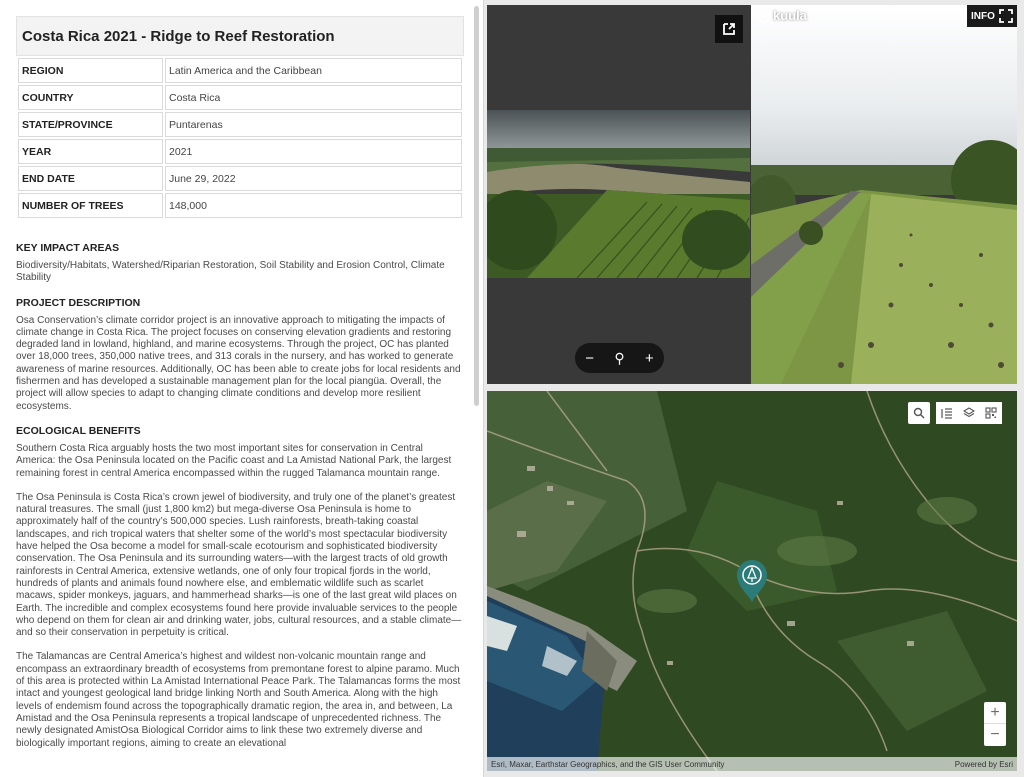 The image size is (1024, 777). I want to click on open-external-icon, so click(729, 29).